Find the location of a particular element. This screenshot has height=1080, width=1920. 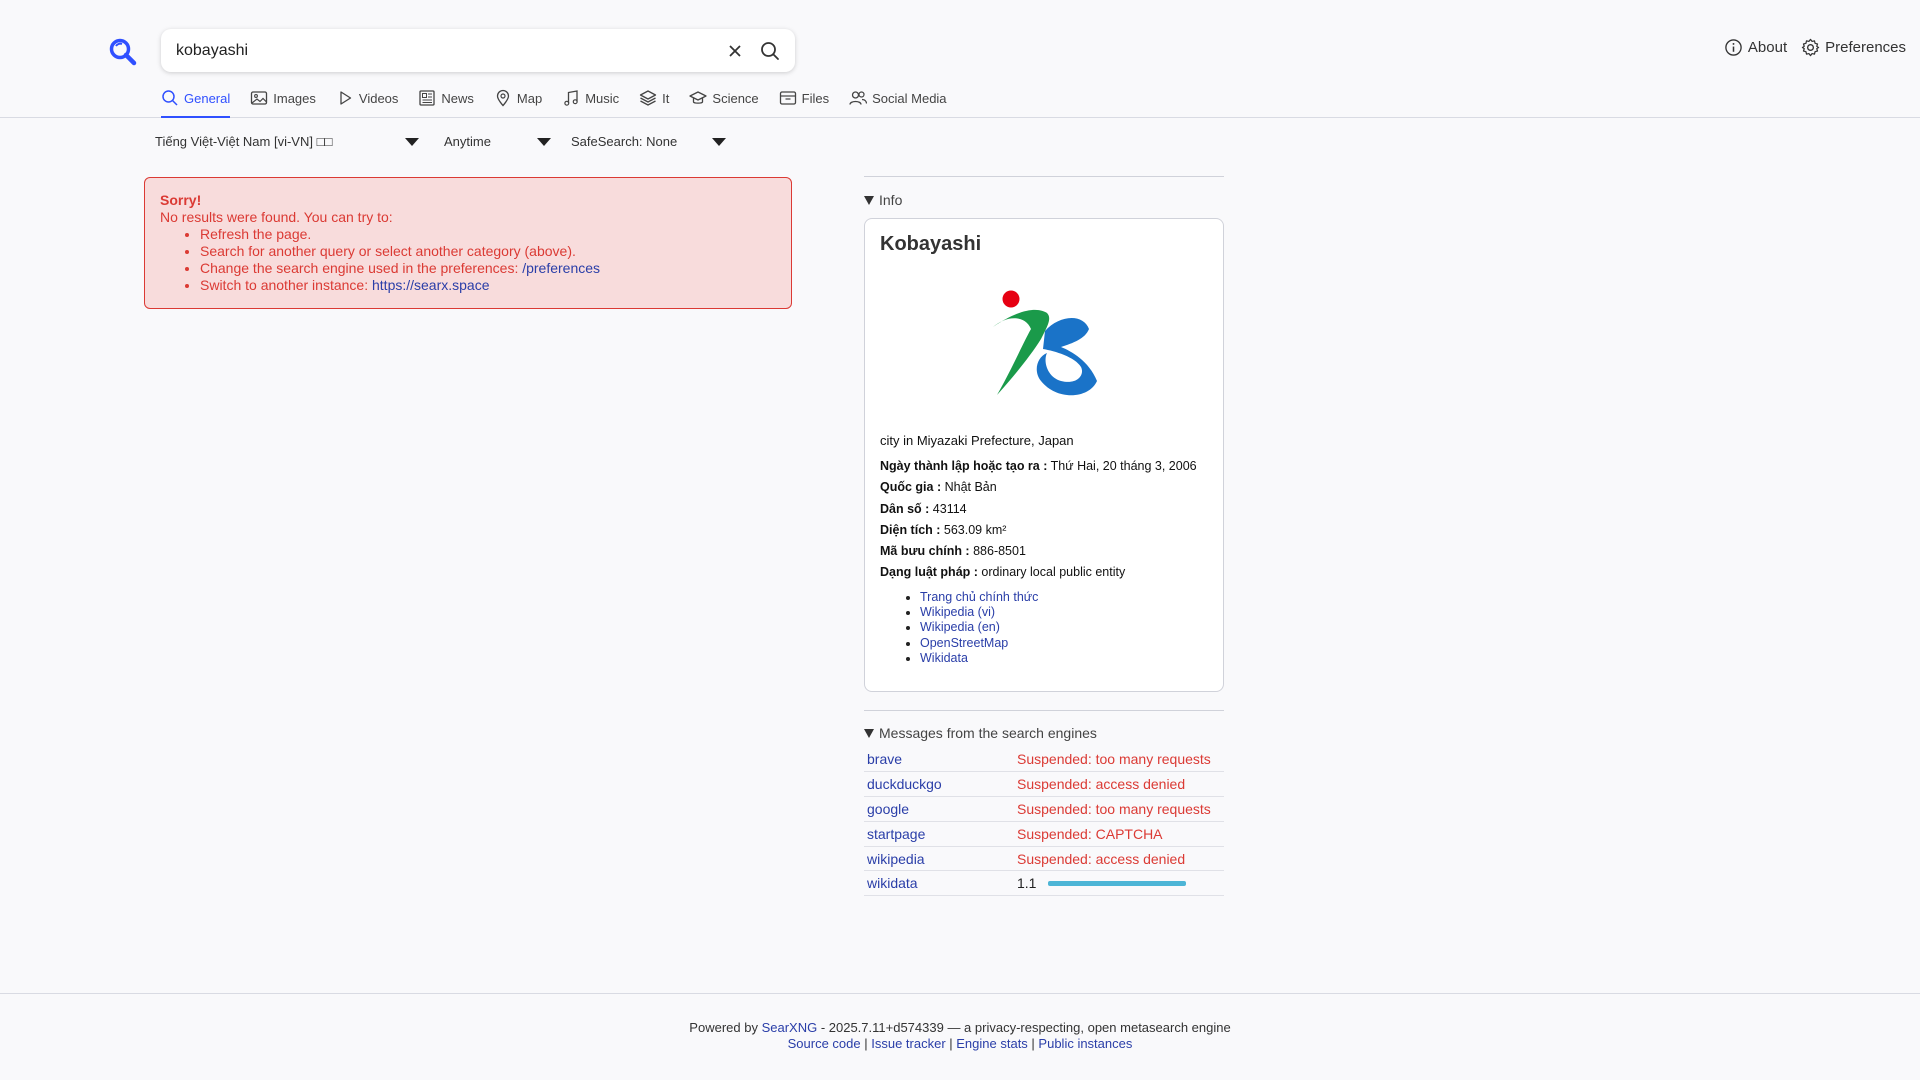

tab-label: It is located at coordinates (666, 98).